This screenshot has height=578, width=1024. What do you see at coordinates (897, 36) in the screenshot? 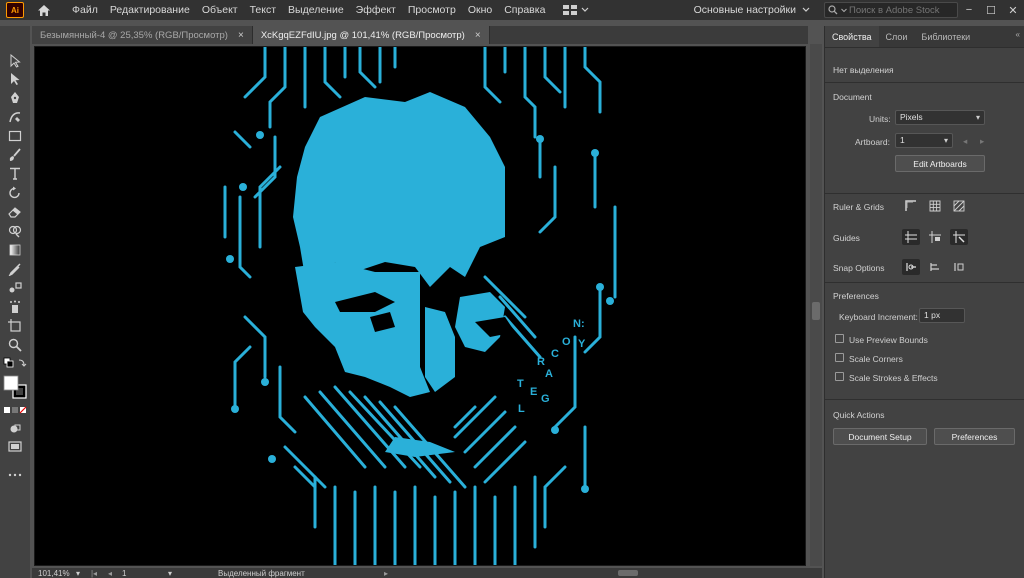
I see `tab-layers: Слои` at bounding box center [897, 36].